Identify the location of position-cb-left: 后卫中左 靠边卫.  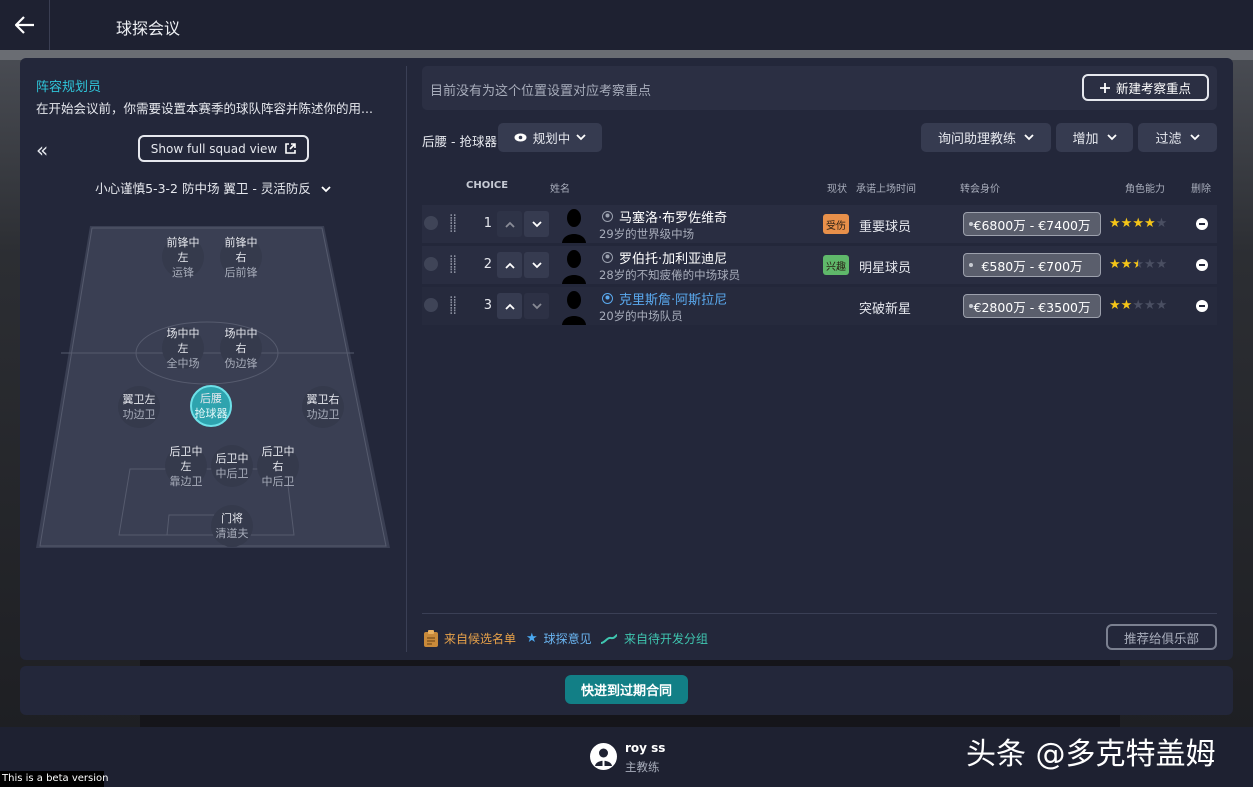
(186, 466).